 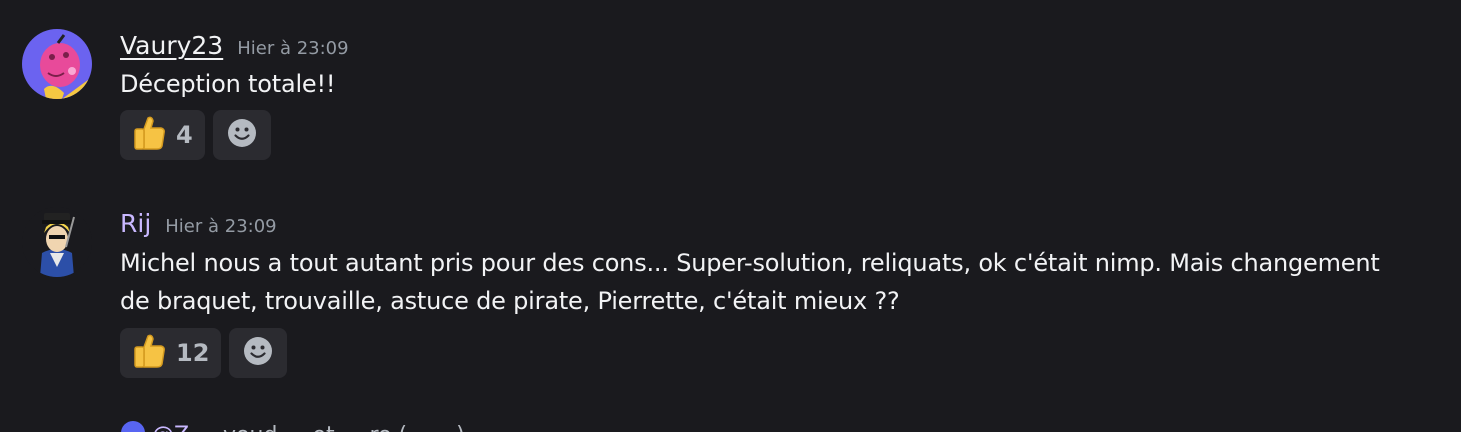 I want to click on avatar-rij, so click(x=57, y=242).